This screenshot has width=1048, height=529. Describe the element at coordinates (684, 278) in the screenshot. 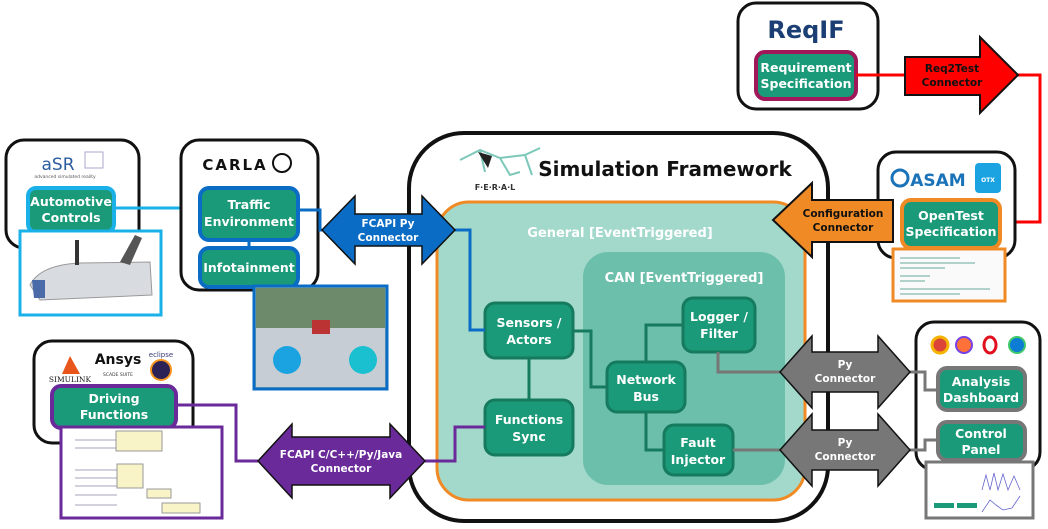

I see `can-label: CAN [EventTriggered]` at that location.